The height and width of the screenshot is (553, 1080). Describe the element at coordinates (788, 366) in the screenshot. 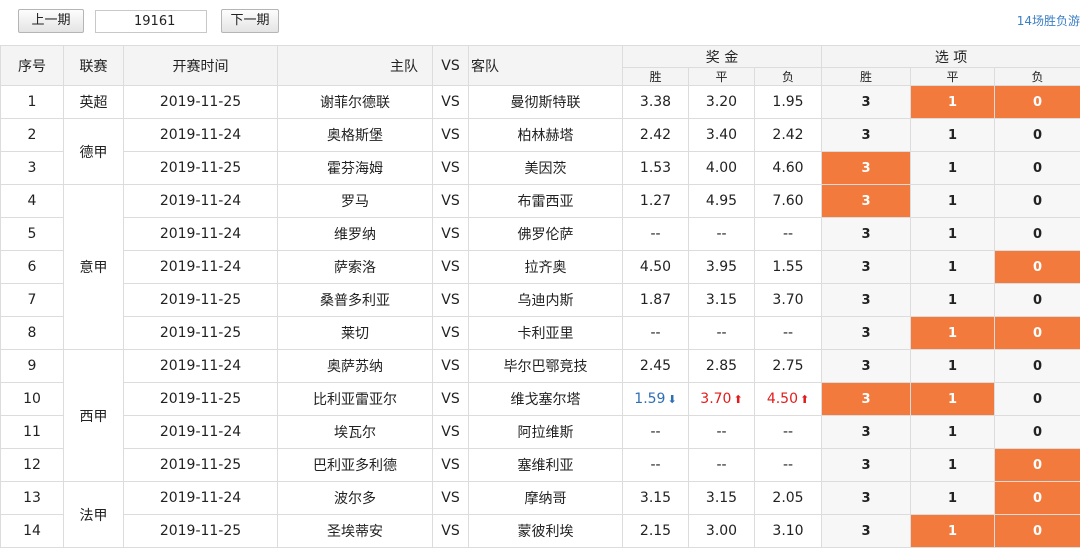

I see `odds-lose: 2.75` at that location.